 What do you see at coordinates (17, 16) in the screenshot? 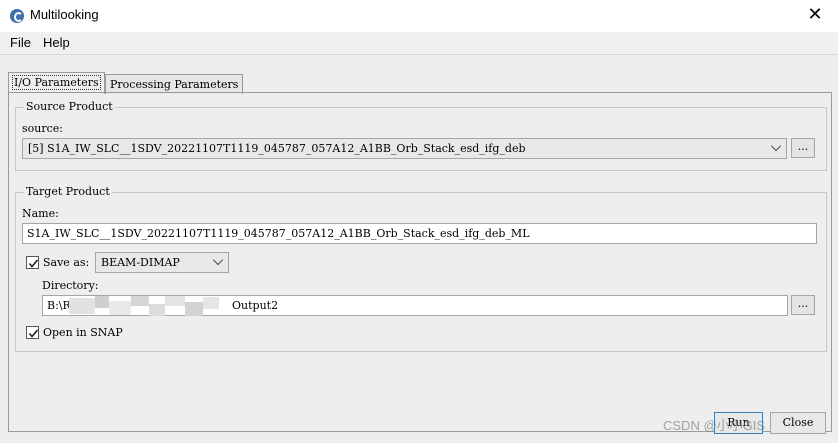
I see `snap-app-icon` at bounding box center [17, 16].